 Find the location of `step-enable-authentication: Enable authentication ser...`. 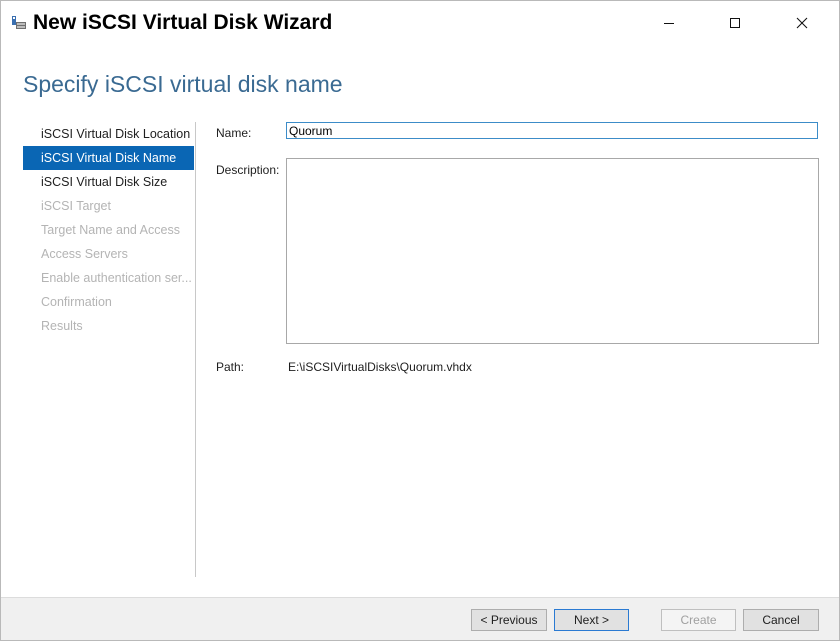

step-enable-authentication: Enable authentication ser... is located at coordinates (116, 278).